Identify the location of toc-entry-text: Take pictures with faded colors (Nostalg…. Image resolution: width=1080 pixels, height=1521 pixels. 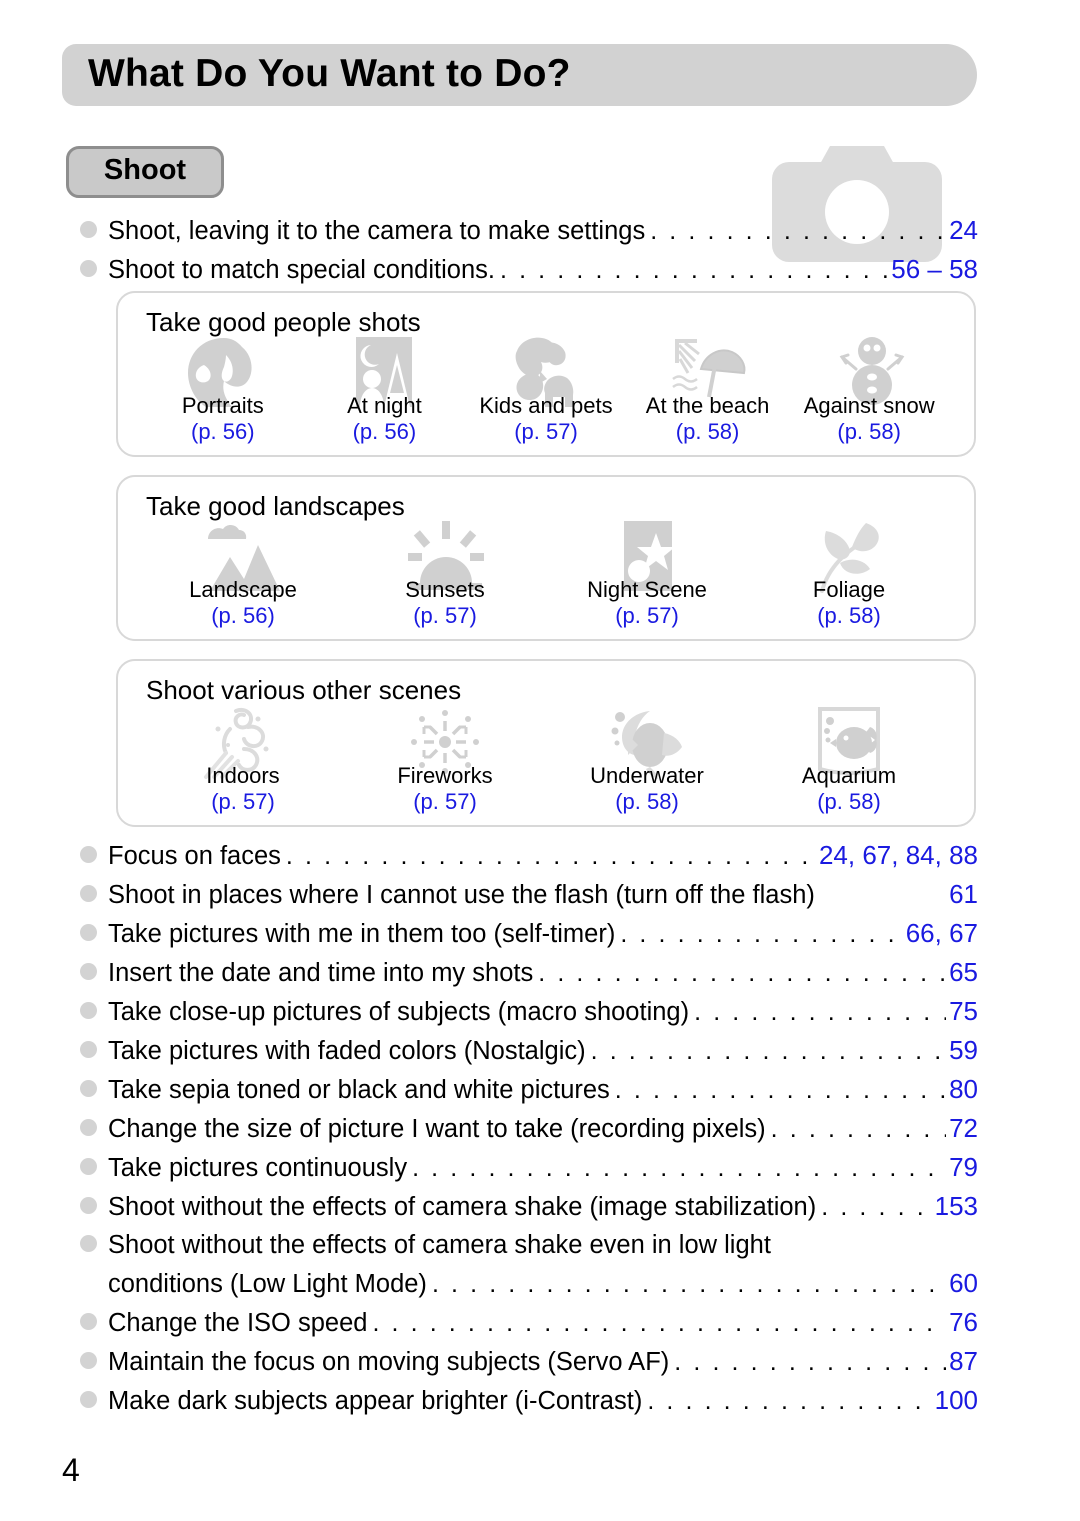
(347, 1051).